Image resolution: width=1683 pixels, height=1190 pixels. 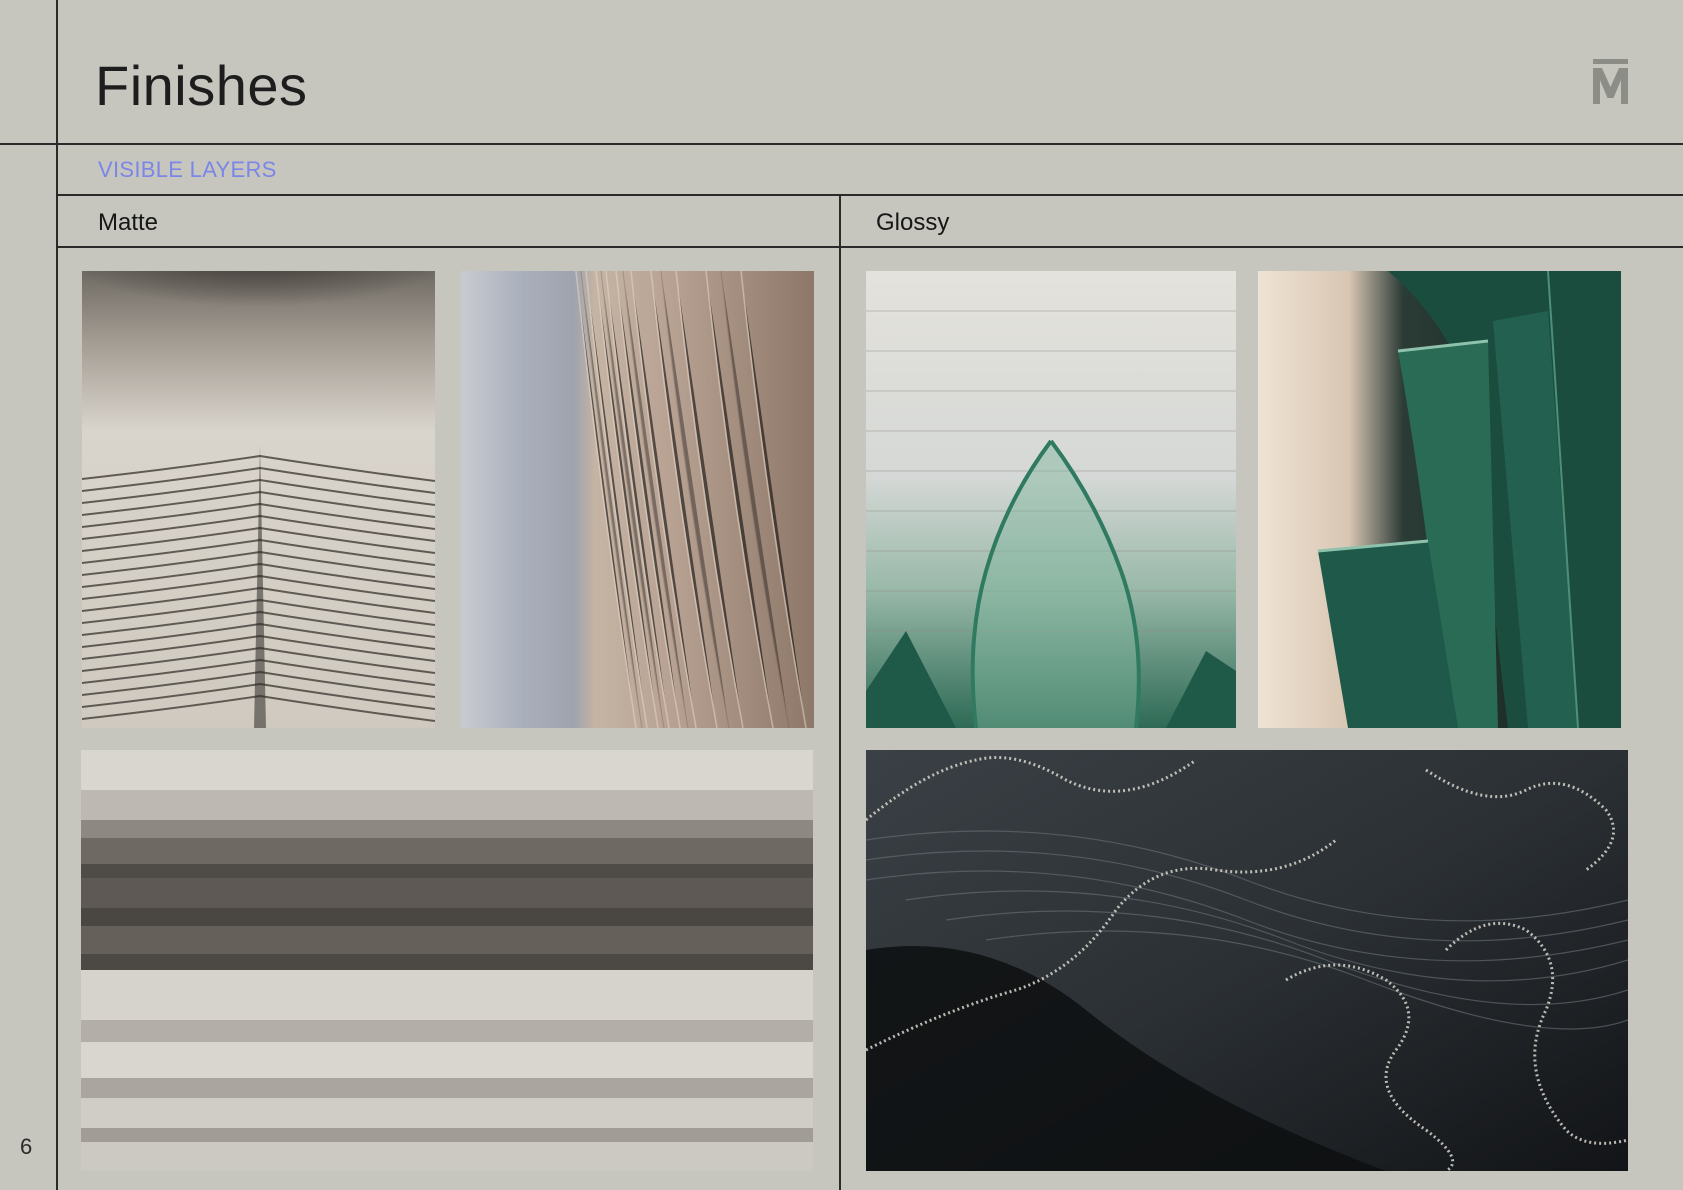 What do you see at coordinates (869, 195) in the screenshot?
I see `section-divider` at bounding box center [869, 195].